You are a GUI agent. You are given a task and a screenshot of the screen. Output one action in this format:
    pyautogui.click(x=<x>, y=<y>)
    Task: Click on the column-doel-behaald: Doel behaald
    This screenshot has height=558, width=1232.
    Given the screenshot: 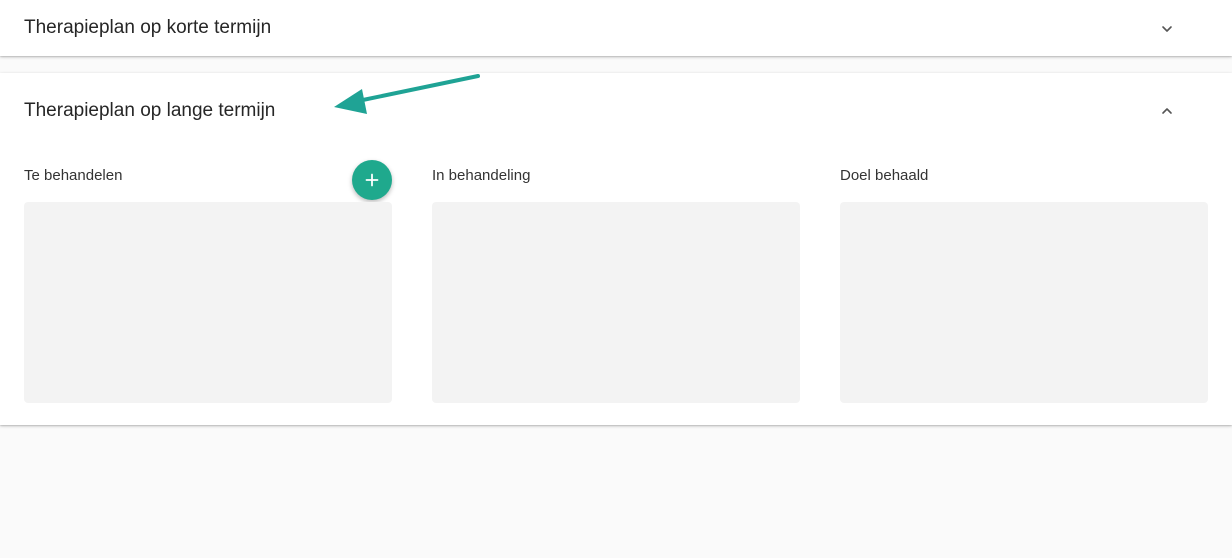 What is the action you would take?
    pyautogui.click(x=1024, y=282)
    